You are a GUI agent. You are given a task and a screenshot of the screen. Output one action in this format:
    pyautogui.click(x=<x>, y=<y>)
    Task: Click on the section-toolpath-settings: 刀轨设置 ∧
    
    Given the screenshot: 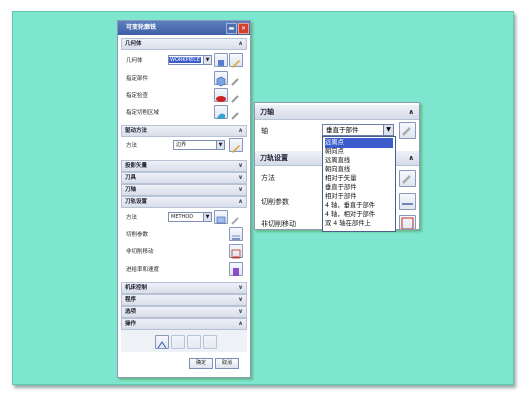 What is the action you would take?
    pyautogui.click(x=184, y=202)
    